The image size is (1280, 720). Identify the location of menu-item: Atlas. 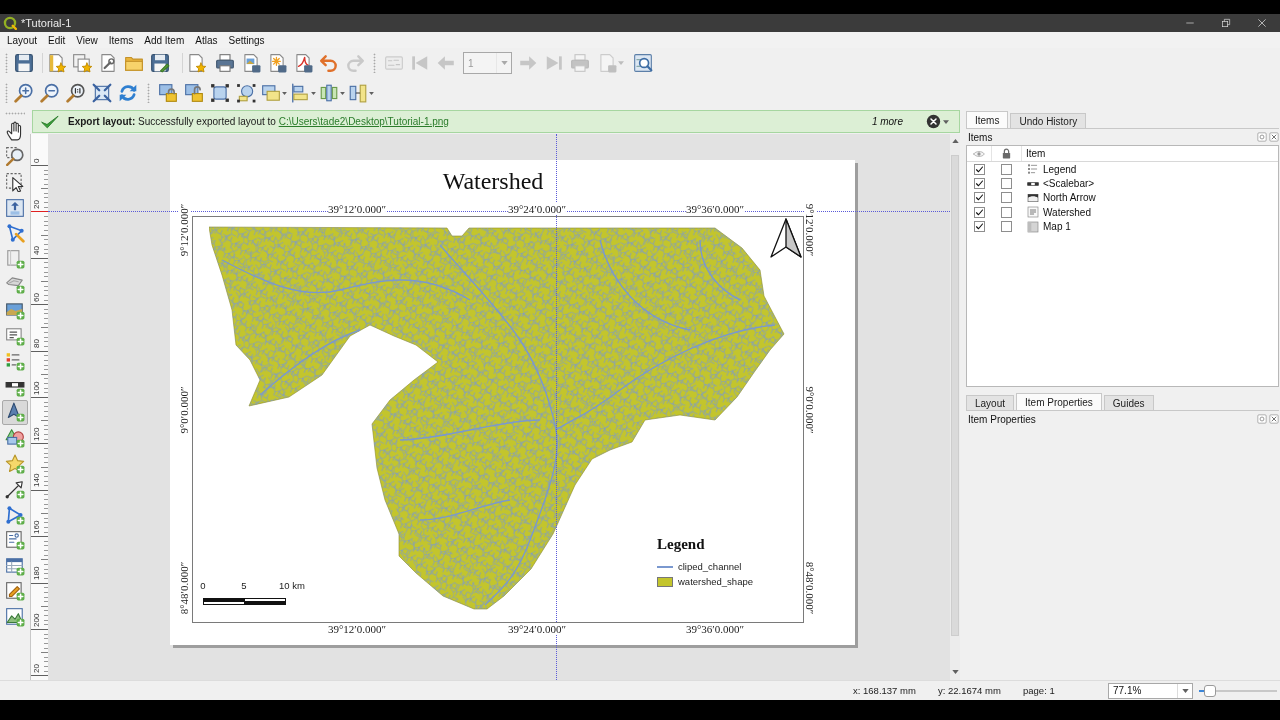
(206, 40).